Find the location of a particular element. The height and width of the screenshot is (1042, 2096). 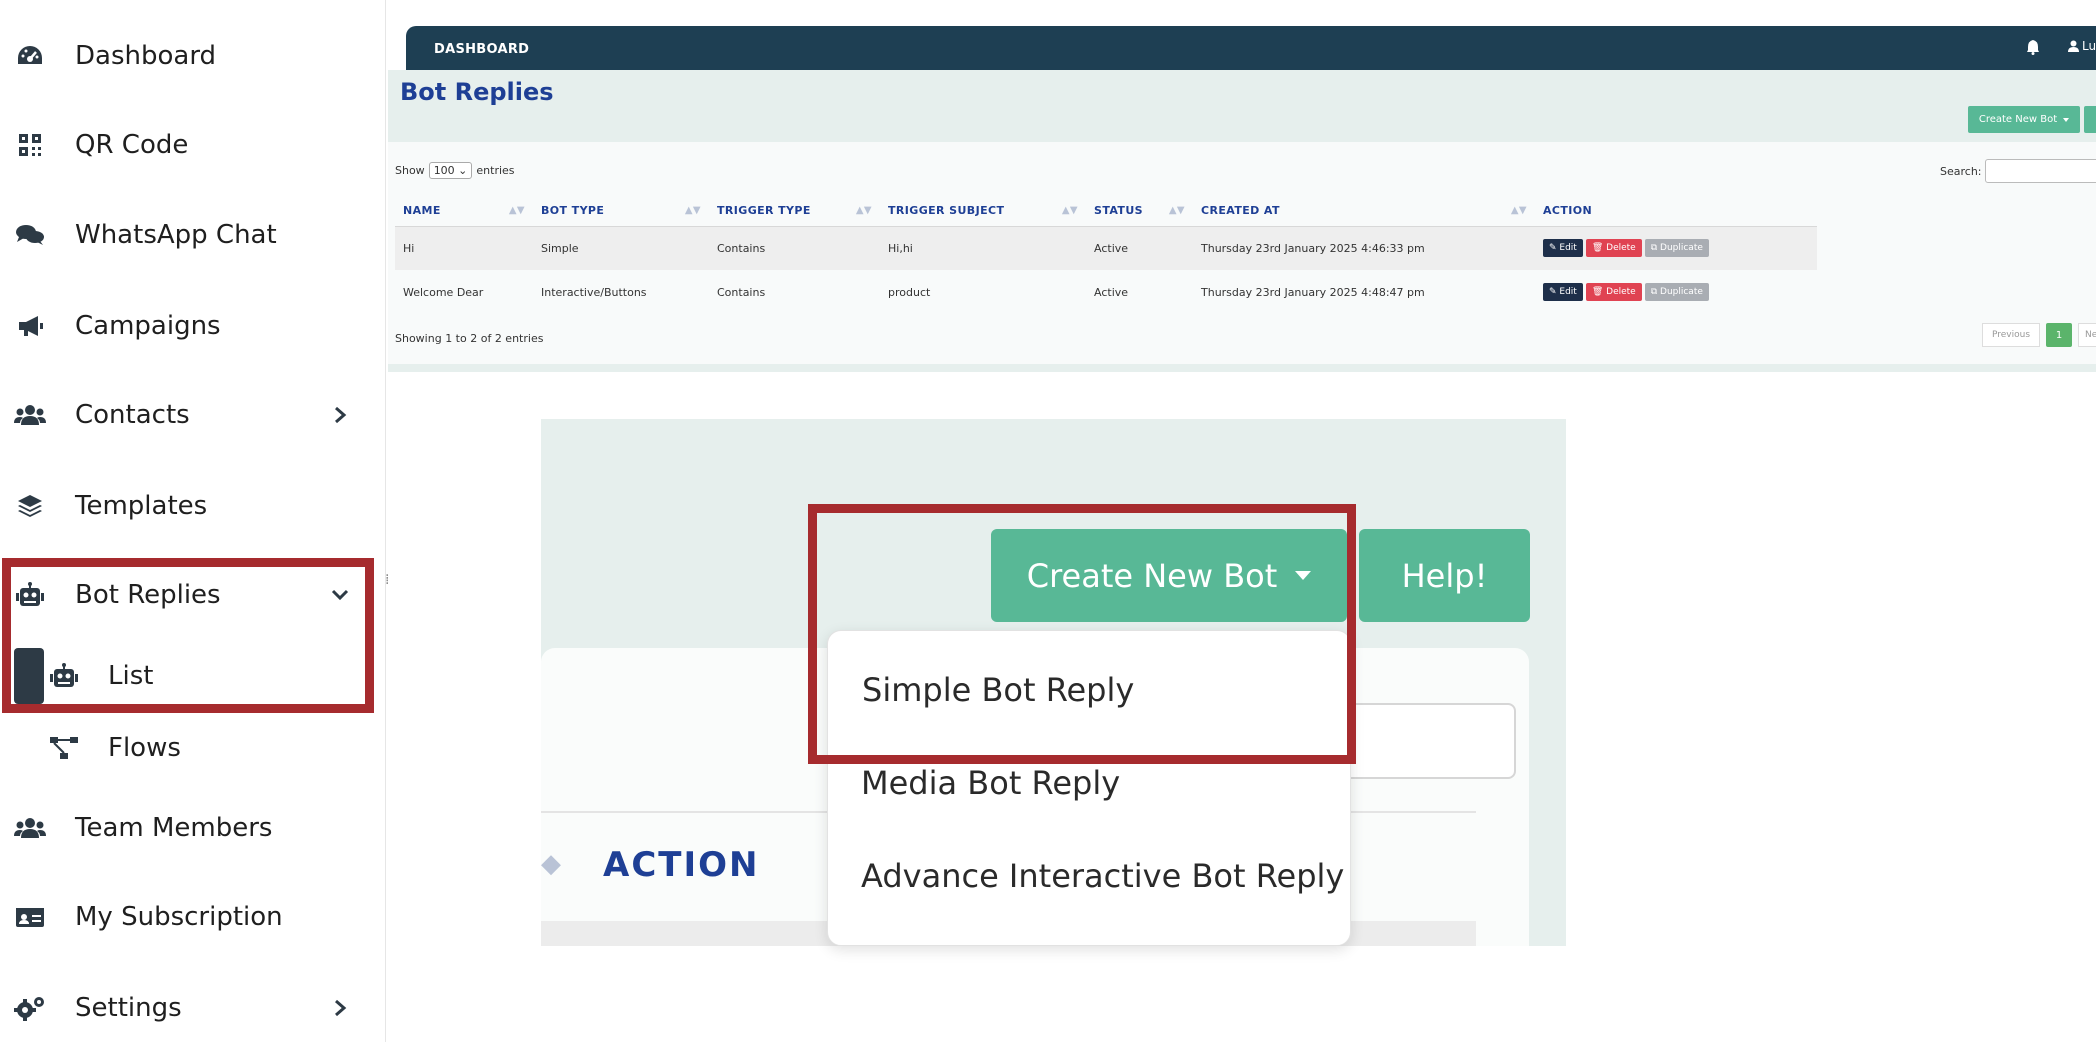

create-new-bot-button: Create New Bot is located at coordinates (2024, 119).